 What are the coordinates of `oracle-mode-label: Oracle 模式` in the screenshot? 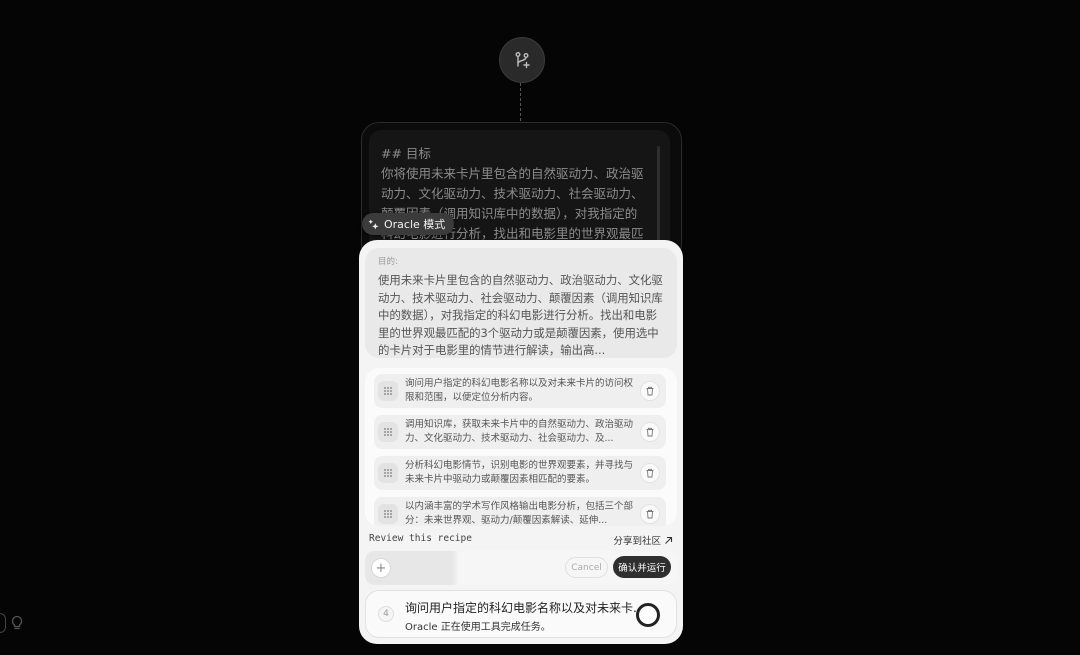 It's located at (415, 224).